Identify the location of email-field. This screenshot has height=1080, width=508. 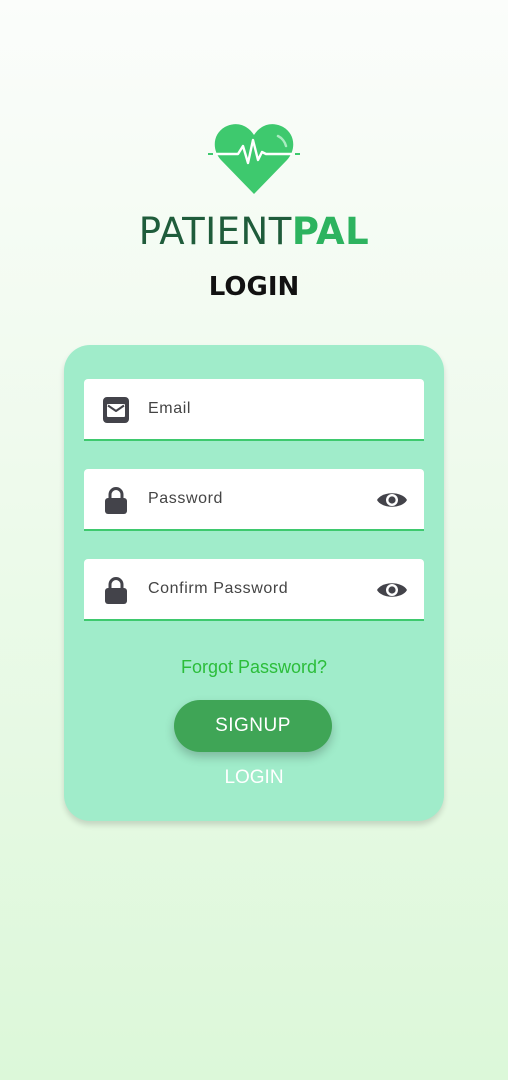
(254, 410).